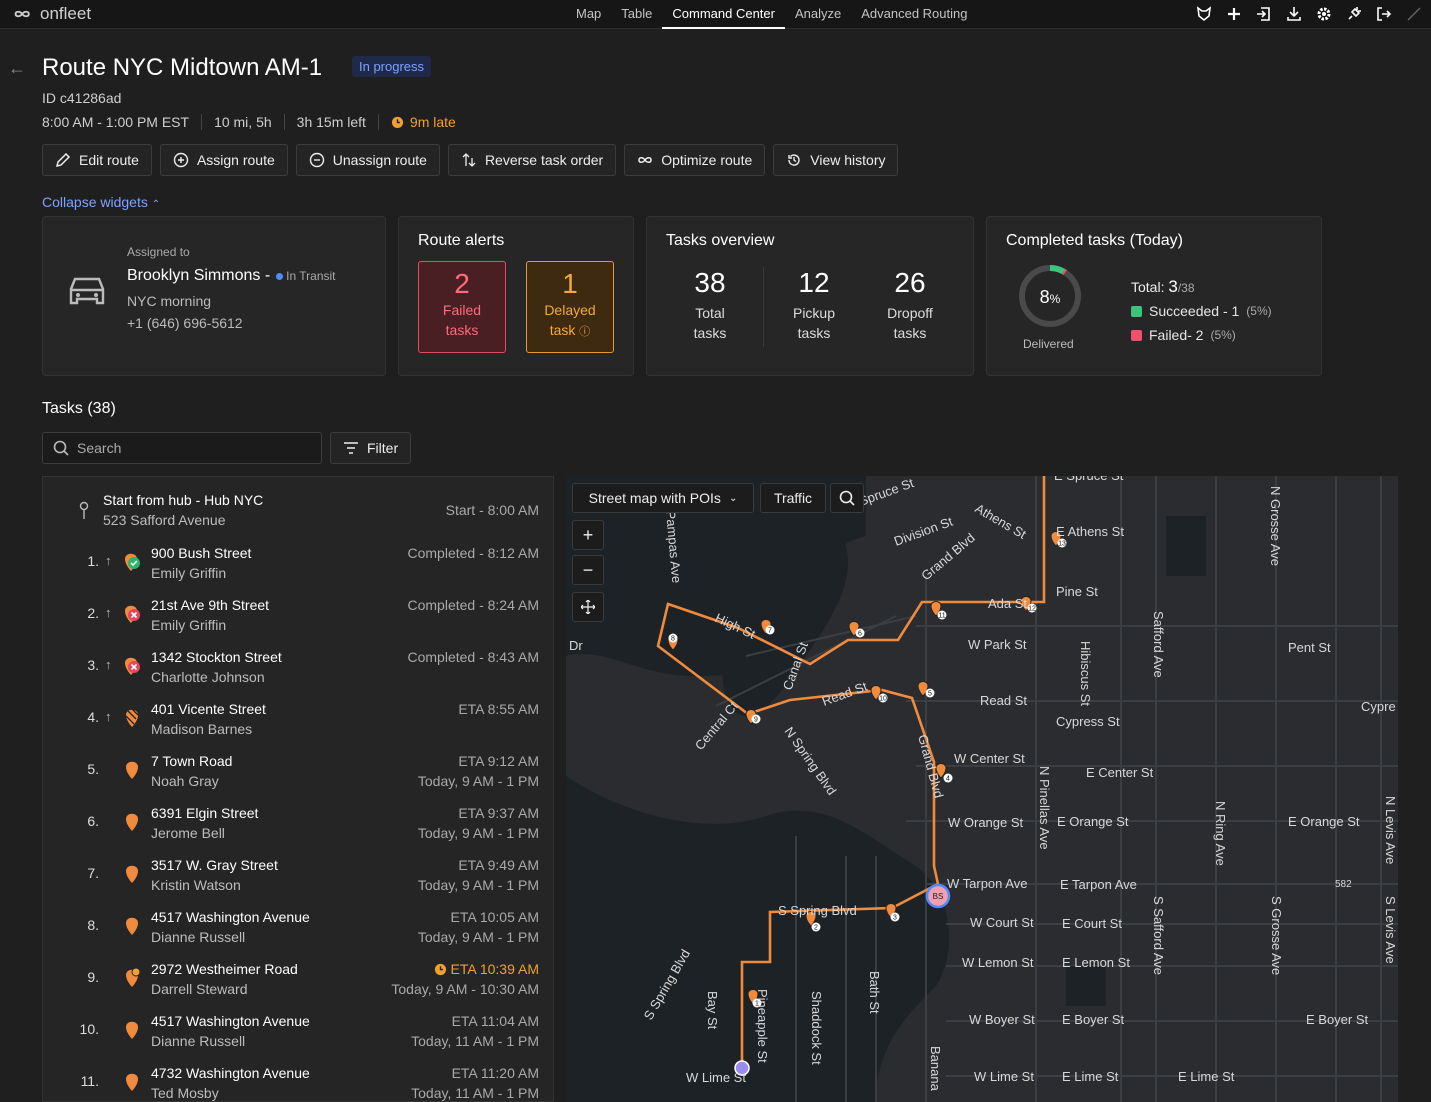 This screenshot has height=1102, width=1431. Describe the element at coordinates (1204, 14) in the screenshot. I see `fox-icon` at that location.